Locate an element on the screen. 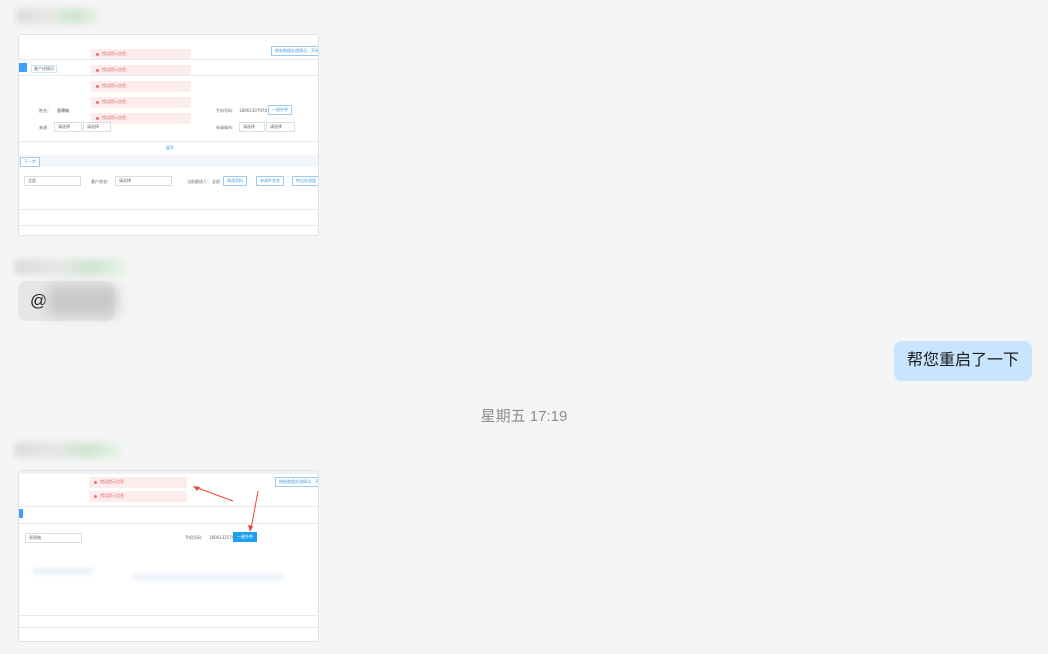 This screenshot has height=654, width=1048. current-follower-value: 全部 is located at coordinates (216, 181).